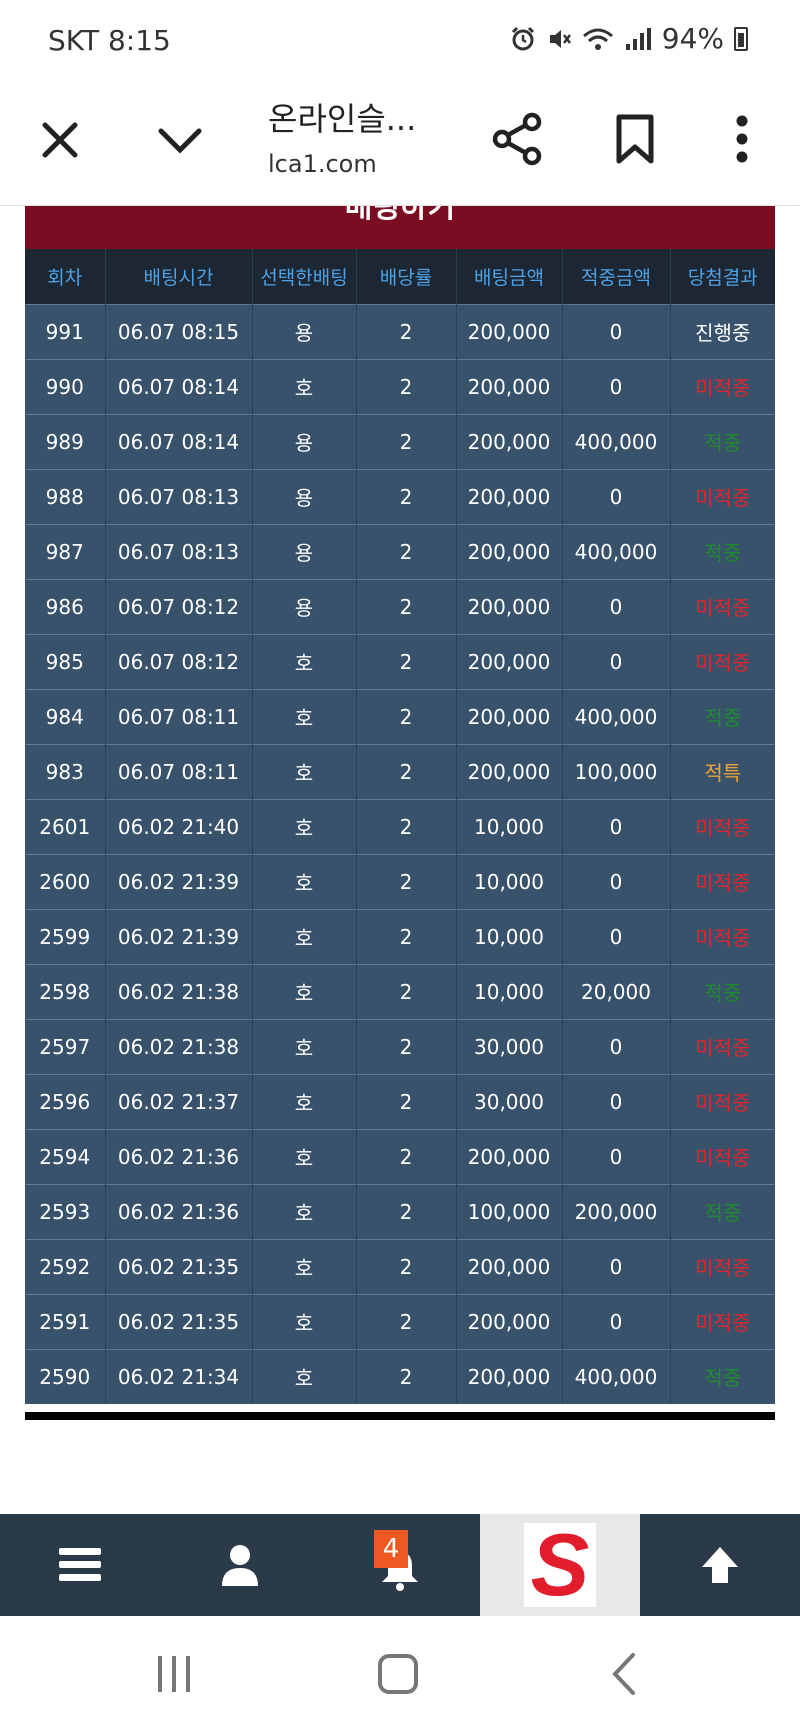 The width and height of the screenshot is (800, 1734). Describe the element at coordinates (179, 1321) in the screenshot. I see `time-cell: 06.02 21:35` at that location.